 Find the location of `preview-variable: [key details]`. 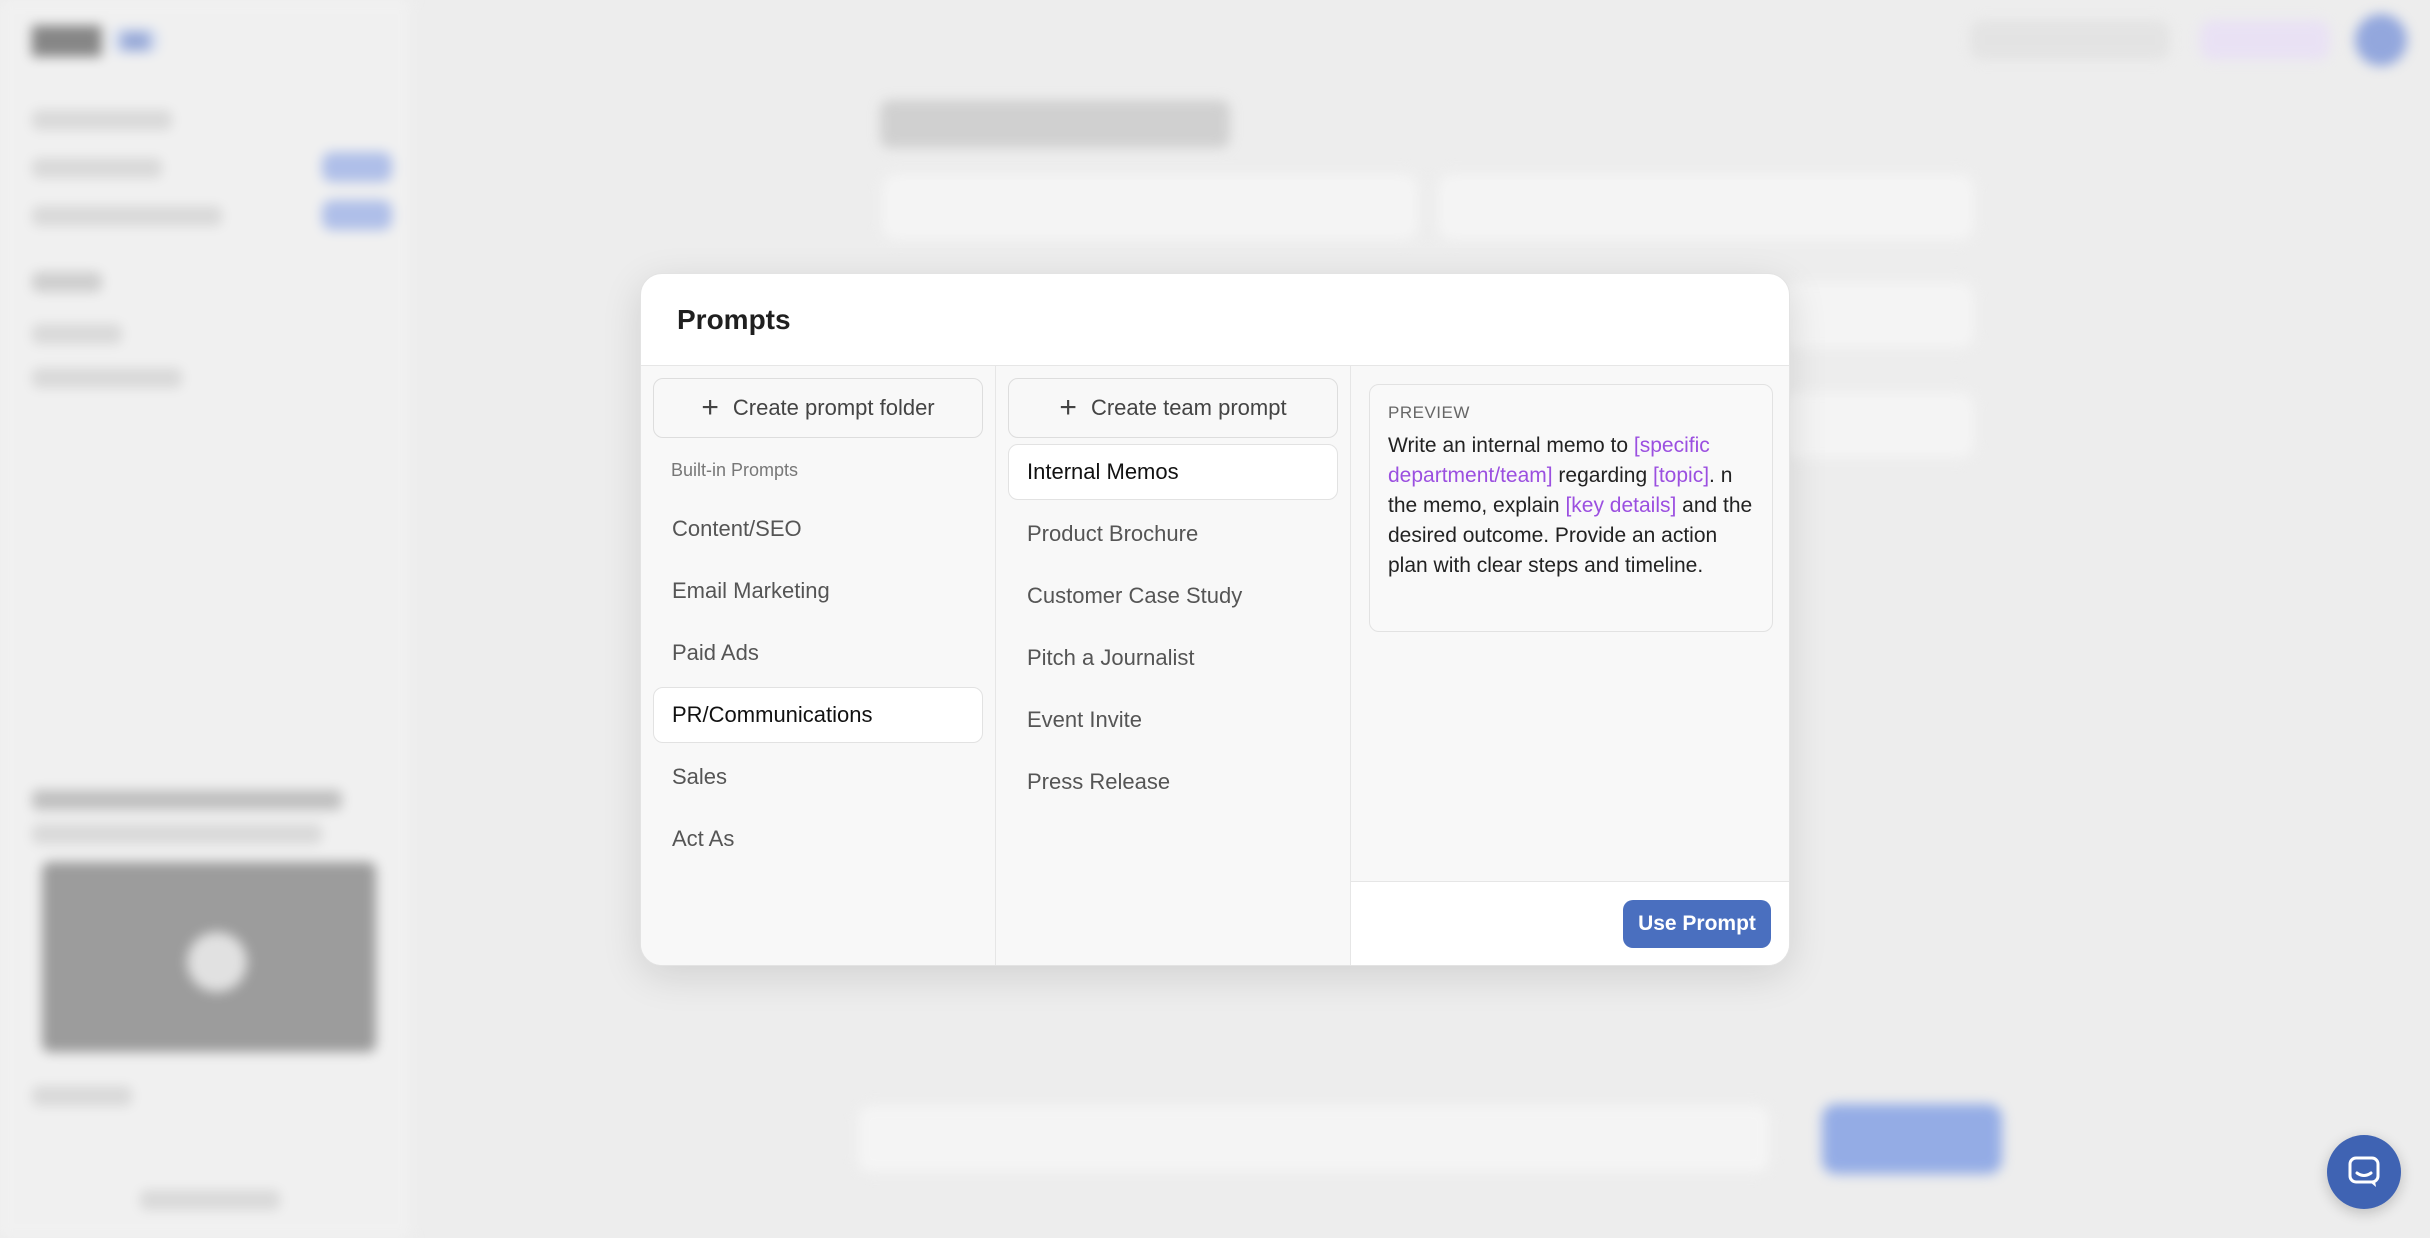

preview-variable: [key details] is located at coordinates (1621, 505).